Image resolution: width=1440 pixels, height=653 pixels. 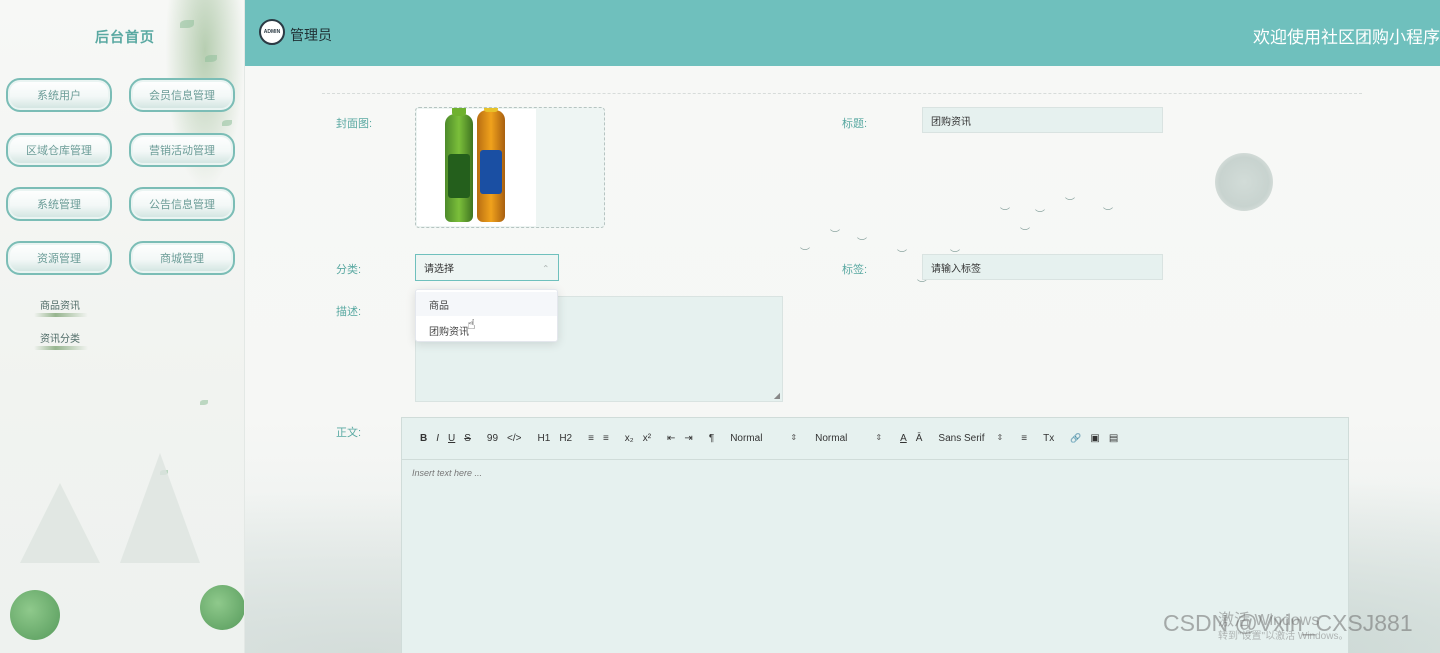 What do you see at coordinates (671, 438) in the screenshot?
I see `outdent-button: ⇤` at bounding box center [671, 438].